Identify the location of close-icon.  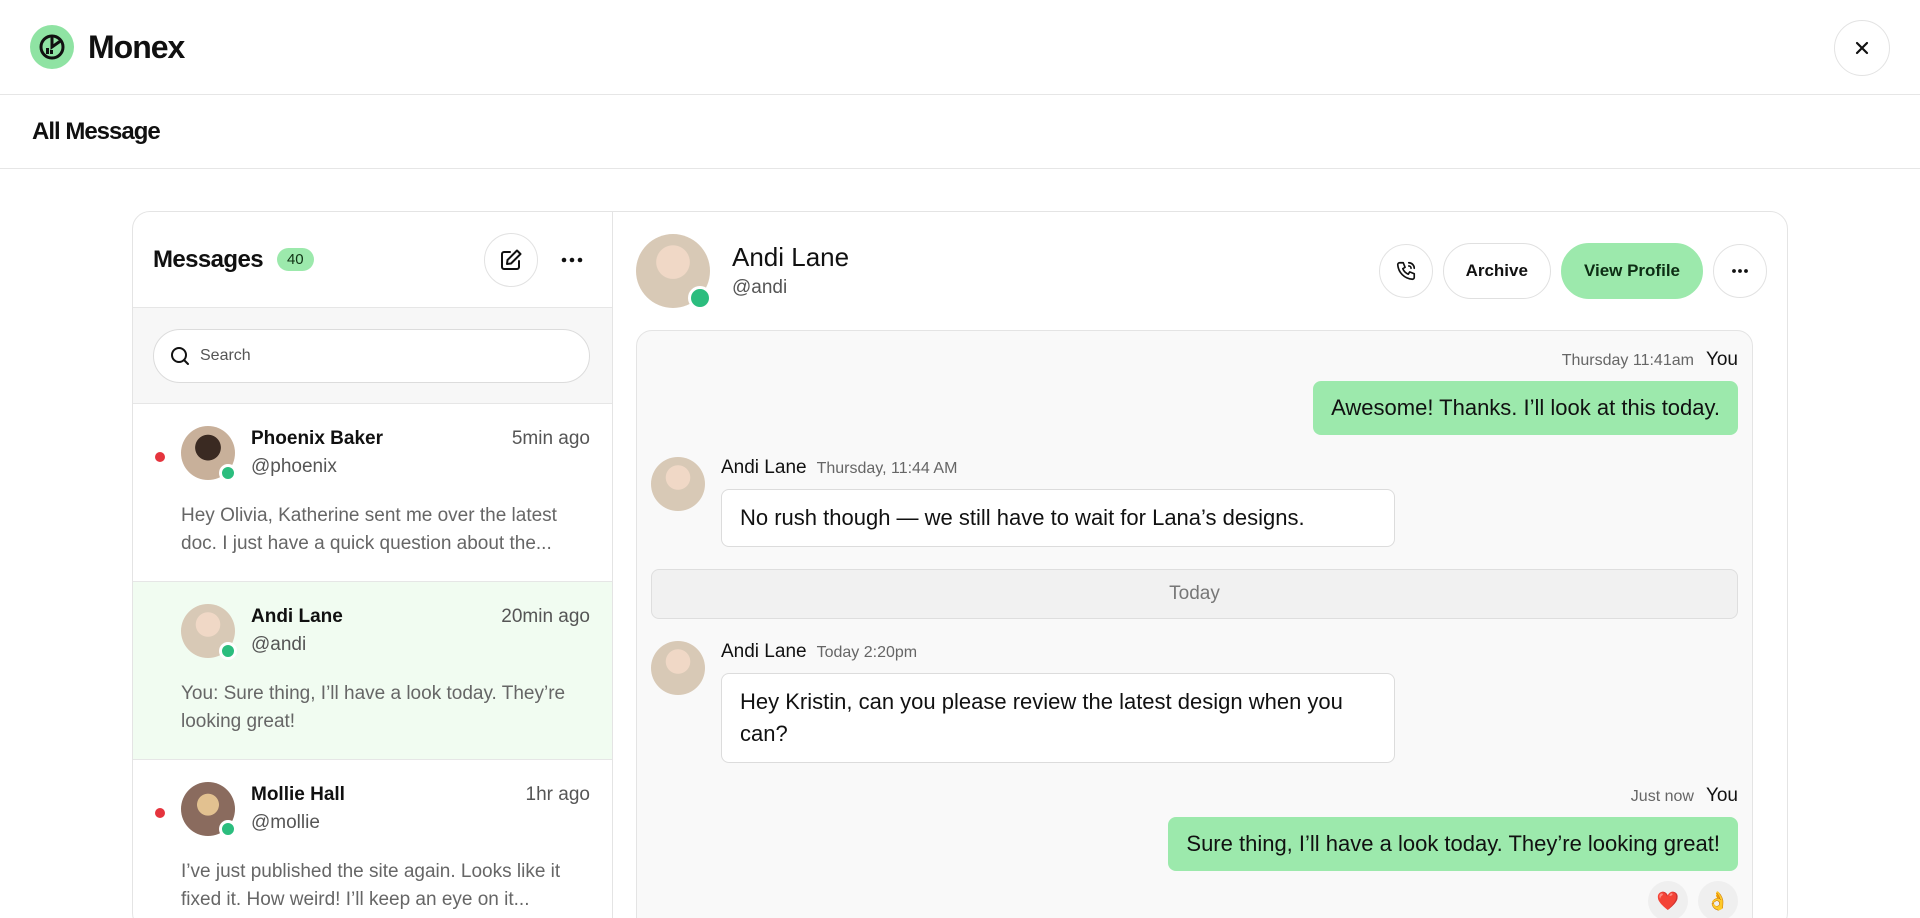
(1862, 48).